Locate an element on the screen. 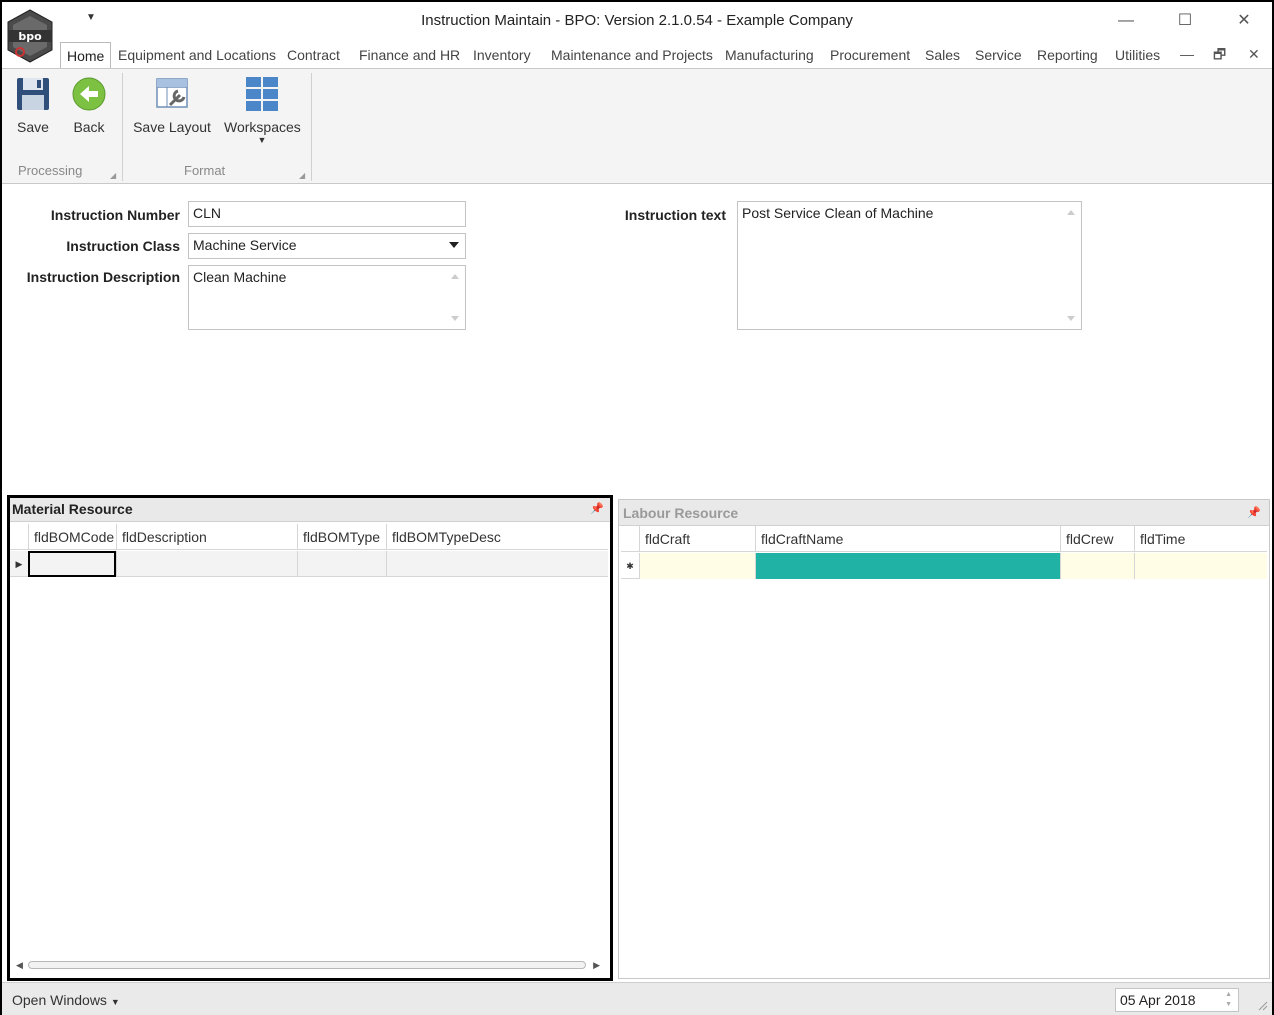 Image resolution: width=1274 pixels, height=1015 pixels. group-separator is located at coordinates (122, 127).